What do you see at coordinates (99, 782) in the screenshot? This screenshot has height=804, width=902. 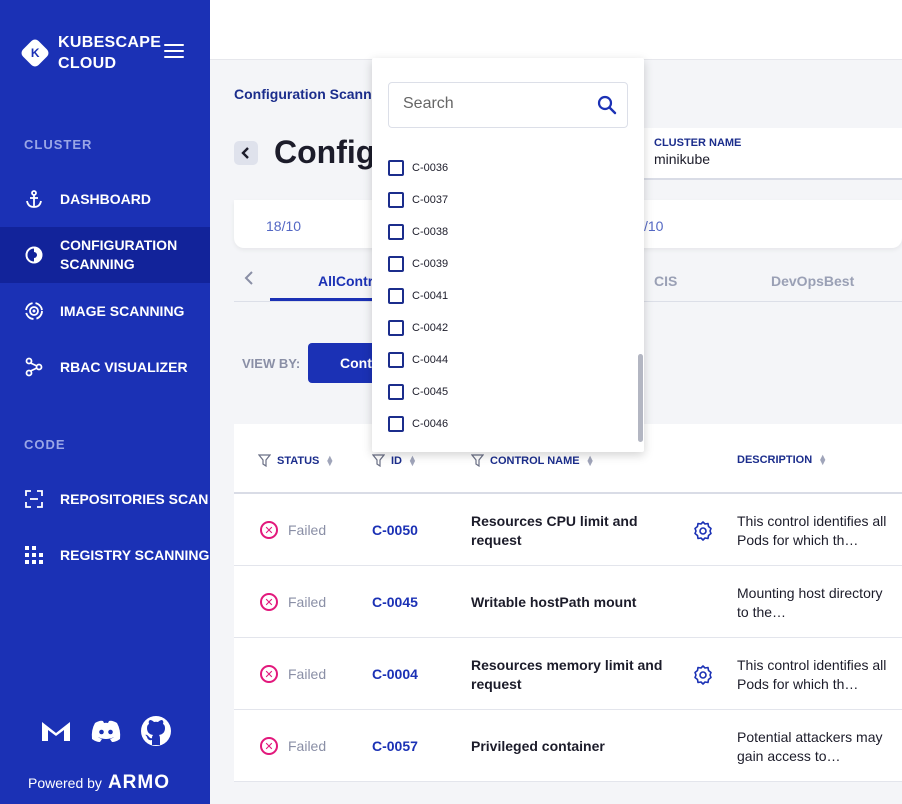 I see `powered-by: Powered by ARMO` at bounding box center [99, 782].